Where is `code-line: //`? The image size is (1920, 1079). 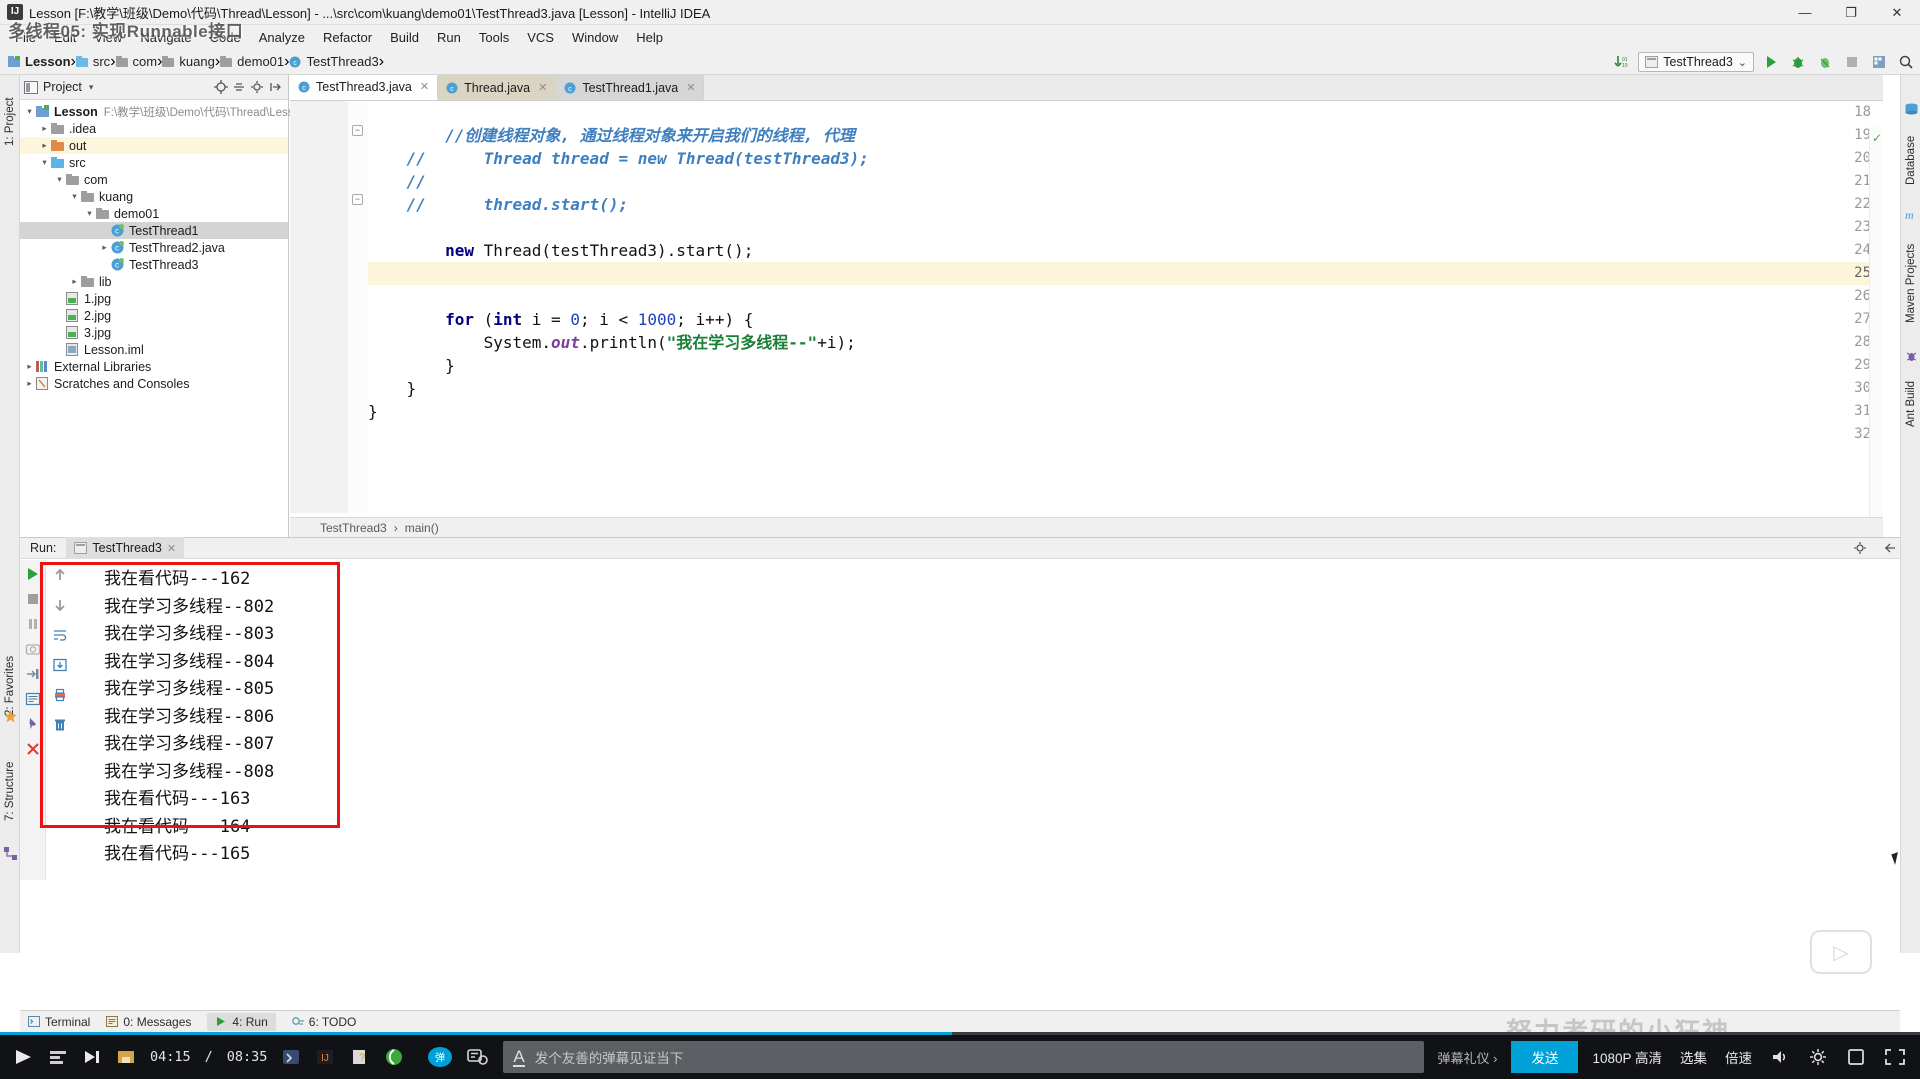
code-line: // is located at coordinates (1110, 181).